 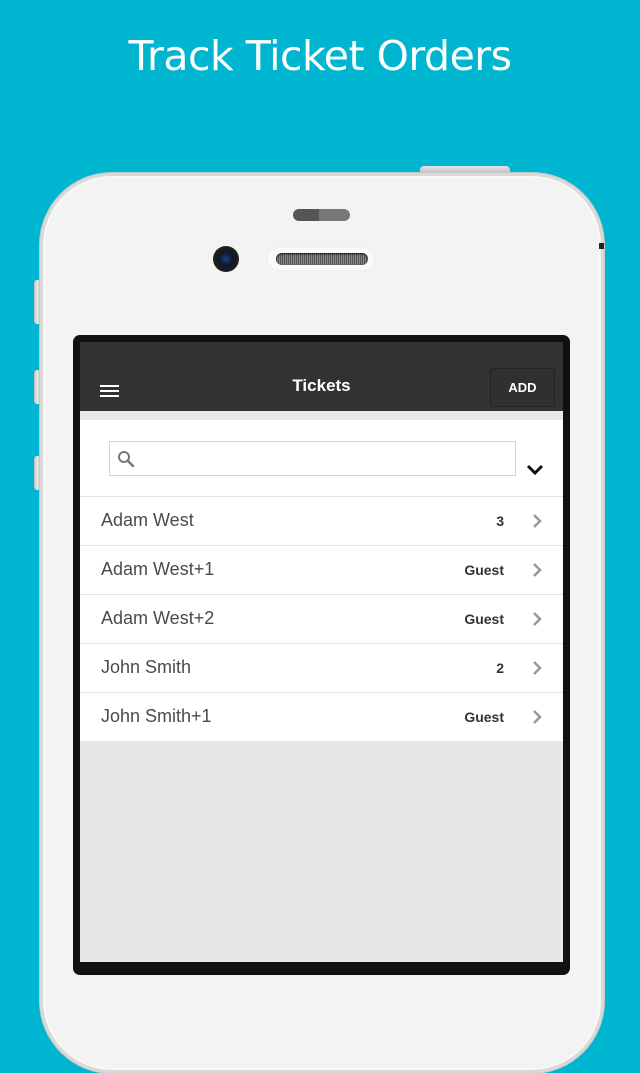 What do you see at coordinates (158, 569) in the screenshot?
I see `ticket-name: Adam West+1` at bounding box center [158, 569].